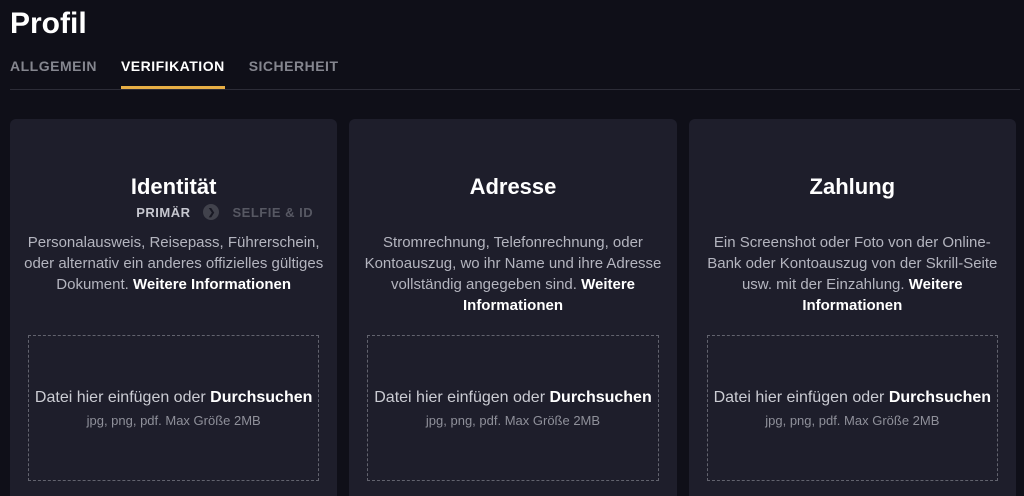 This screenshot has width=1024, height=496. I want to click on tab-verifikation: VERIFIKATION, so click(172, 66).